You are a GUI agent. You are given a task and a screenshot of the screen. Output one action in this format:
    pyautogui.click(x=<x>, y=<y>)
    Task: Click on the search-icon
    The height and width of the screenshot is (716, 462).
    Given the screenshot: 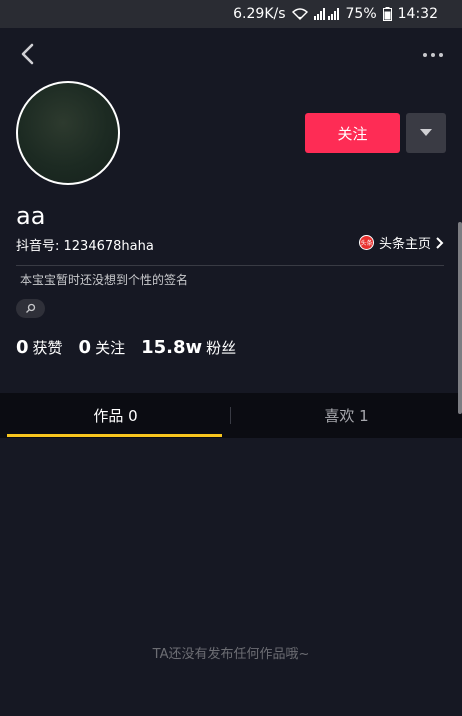 What is the action you would take?
    pyautogui.click(x=31, y=308)
    